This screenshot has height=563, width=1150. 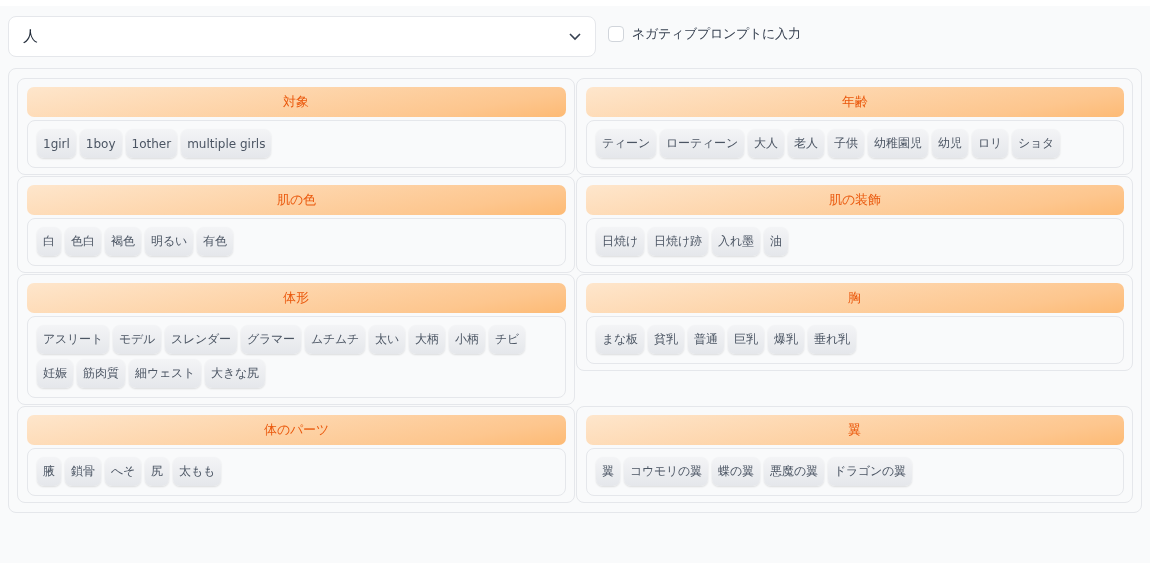 What do you see at coordinates (235, 373) in the screenshot?
I see `tag-chip: 大きな尻` at bounding box center [235, 373].